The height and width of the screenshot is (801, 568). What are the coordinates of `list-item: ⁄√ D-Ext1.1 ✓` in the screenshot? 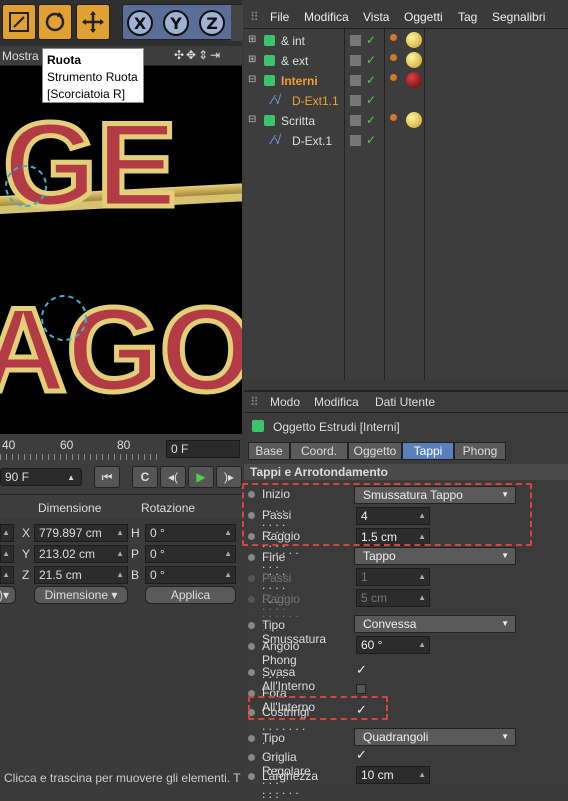 It's located at (406, 101).